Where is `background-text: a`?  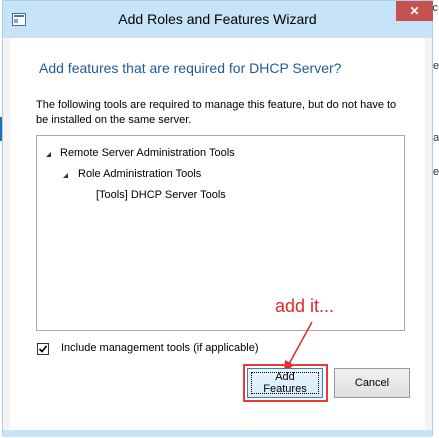
background-text: a is located at coordinates (436, 138).